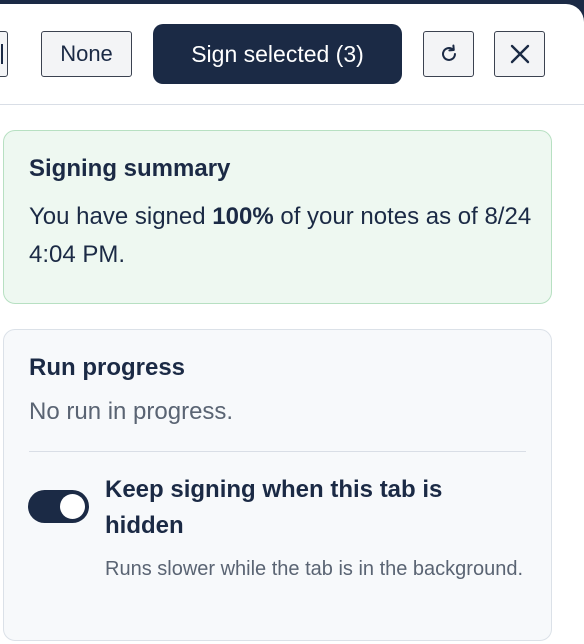 The image size is (584, 644). I want to click on signing-summary-title: Signing summary, so click(130, 168).